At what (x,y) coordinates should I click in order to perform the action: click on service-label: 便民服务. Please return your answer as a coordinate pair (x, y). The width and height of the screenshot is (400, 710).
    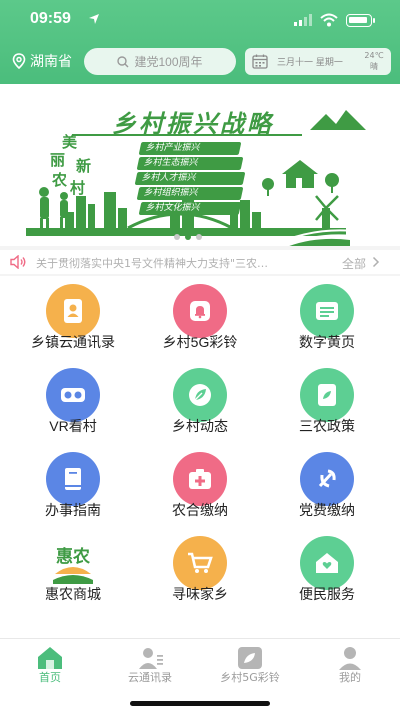
    Looking at the image, I should click on (327, 594).